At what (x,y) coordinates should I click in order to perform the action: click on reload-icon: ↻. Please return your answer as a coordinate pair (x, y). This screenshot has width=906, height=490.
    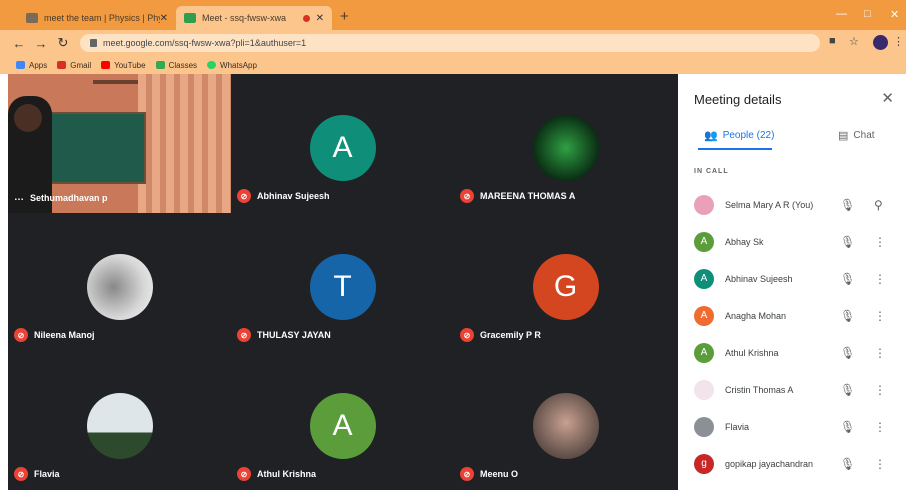
    Looking at the image, I should click on (63, 43).